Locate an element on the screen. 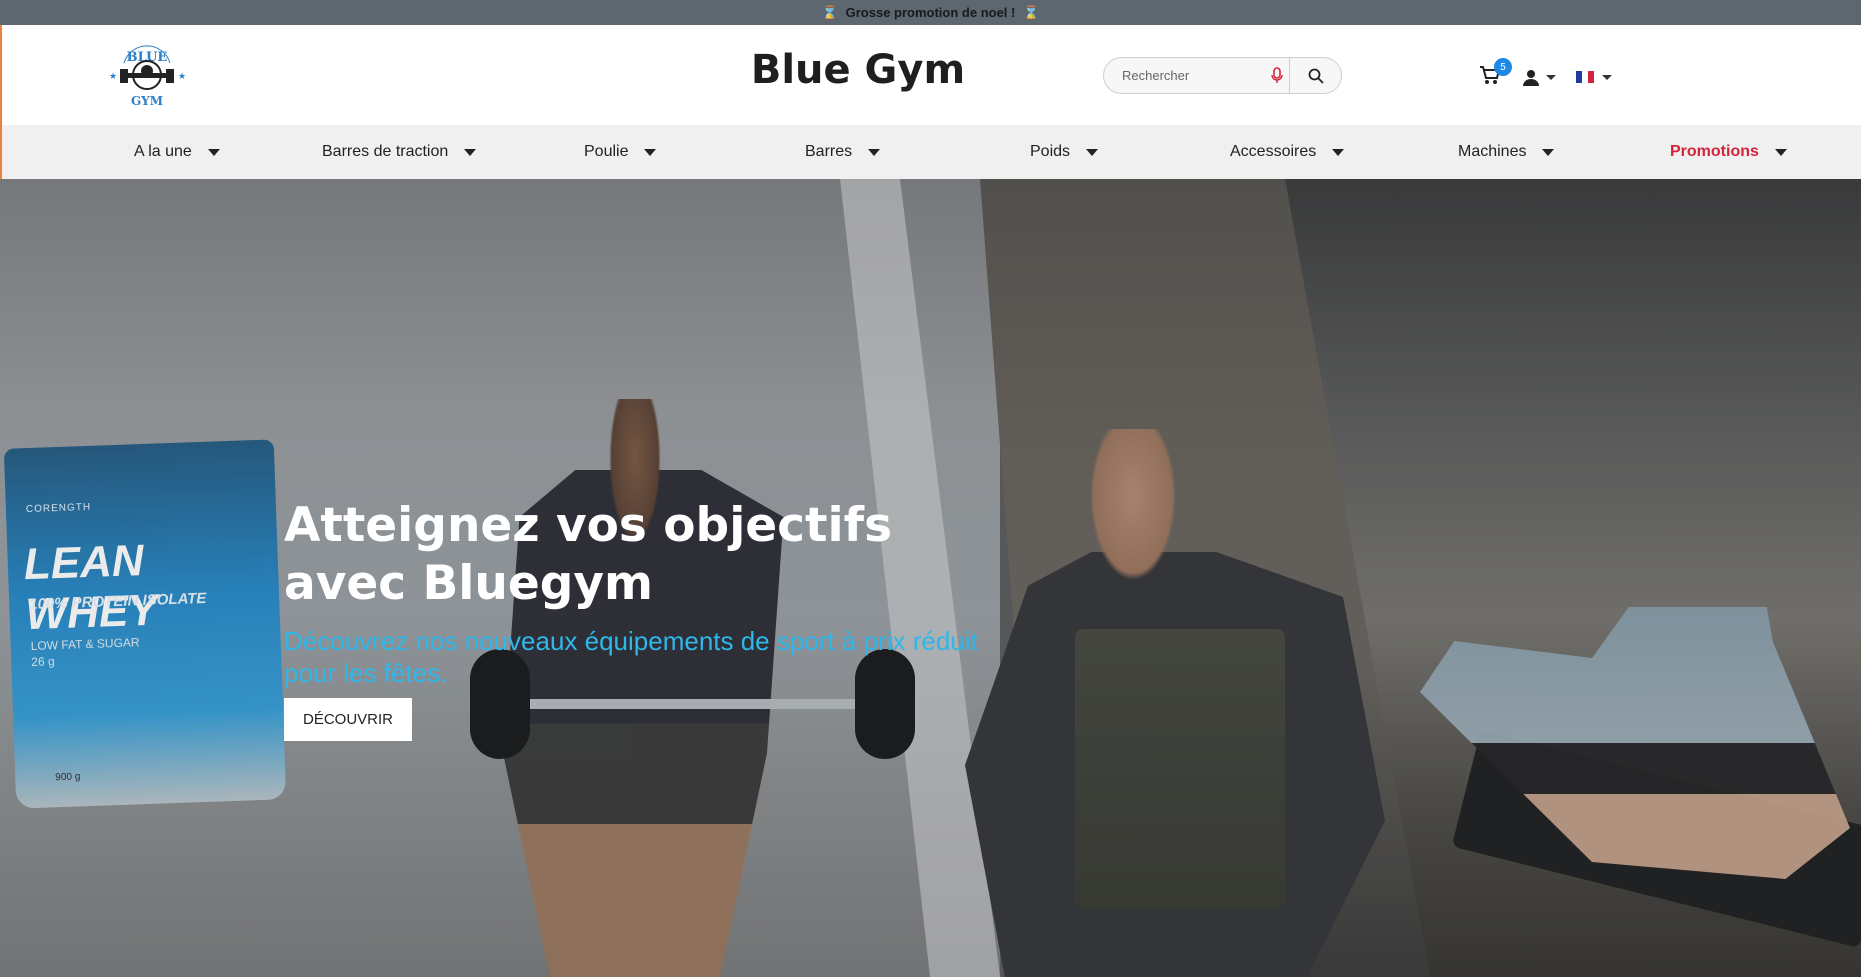  promo-bar: ⌛ Grosse promotion de noel ! ⌛ is located at coordinates (930, 12).